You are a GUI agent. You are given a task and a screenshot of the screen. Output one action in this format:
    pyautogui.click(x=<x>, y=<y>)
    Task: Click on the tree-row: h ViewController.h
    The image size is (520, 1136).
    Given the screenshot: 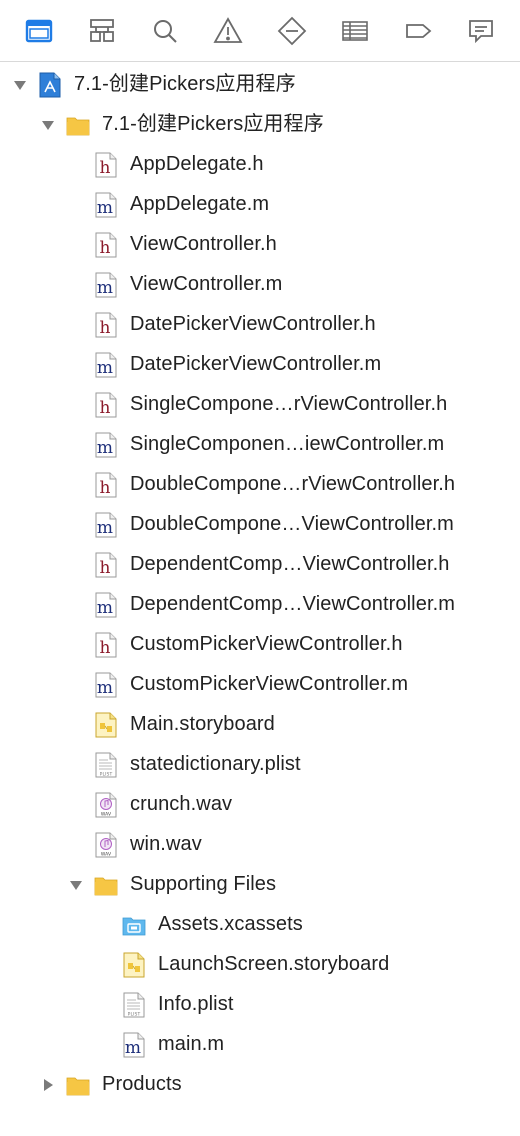 What is the action you would take?
    pyautogui.click(x=260, y=244)
    